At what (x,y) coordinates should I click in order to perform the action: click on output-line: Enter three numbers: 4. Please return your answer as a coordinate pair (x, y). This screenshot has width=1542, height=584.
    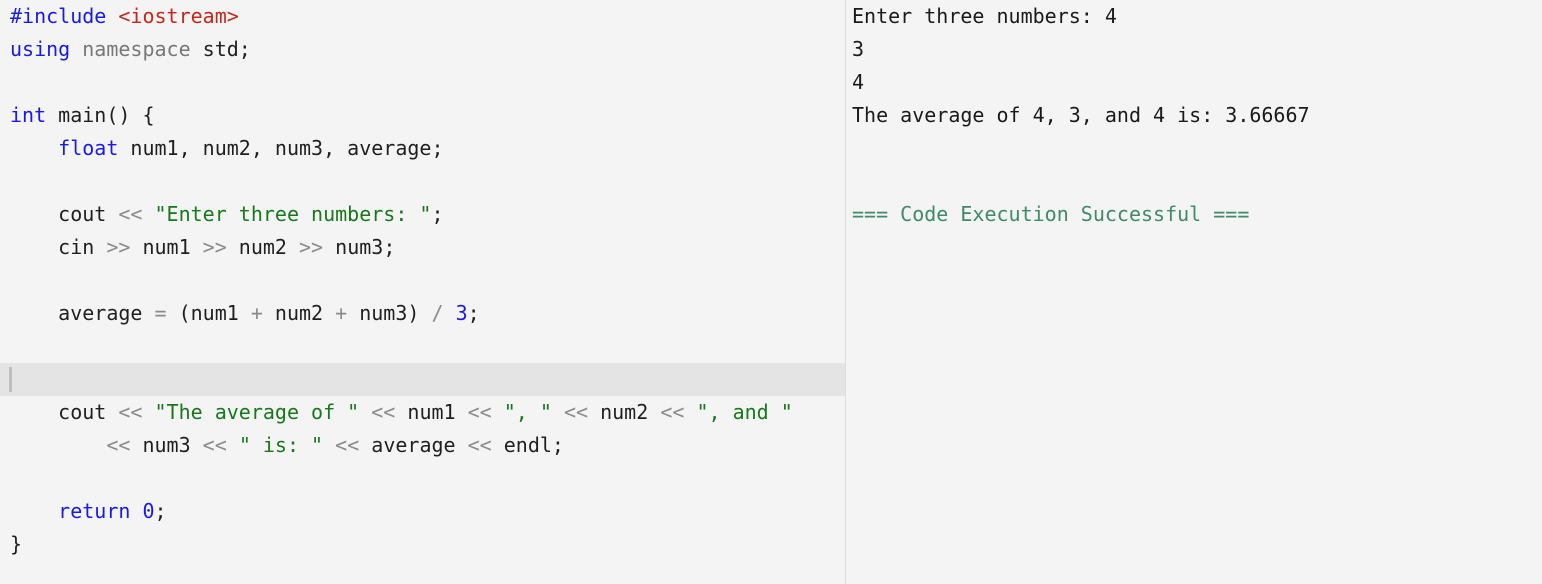
    Looking at the image, I should click on (984, 16).